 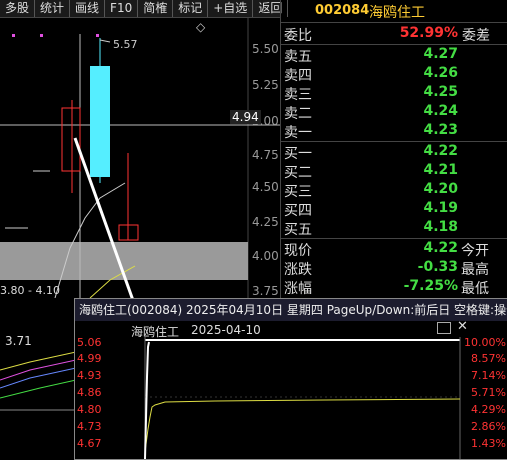 I want to click on sell-row-1: 卖一 4.23, so click(x=394, y=131).